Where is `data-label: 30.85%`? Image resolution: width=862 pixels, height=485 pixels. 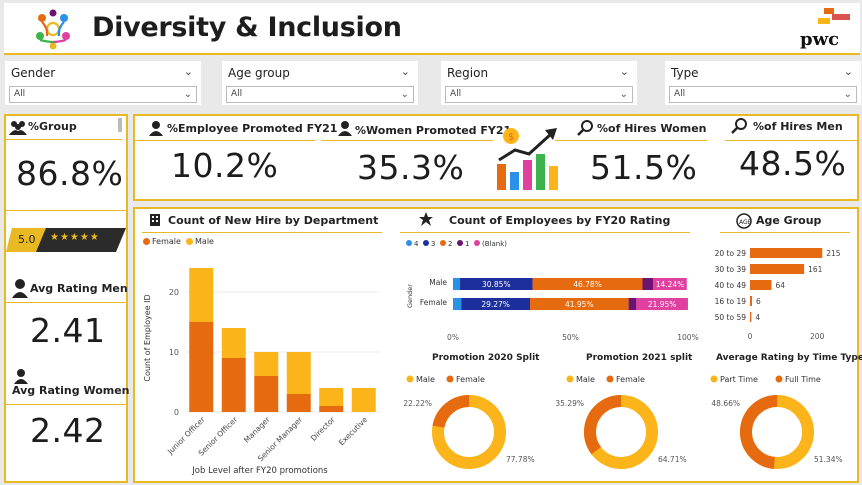
data-label: 30.85% is located at coordinates (496, 284).